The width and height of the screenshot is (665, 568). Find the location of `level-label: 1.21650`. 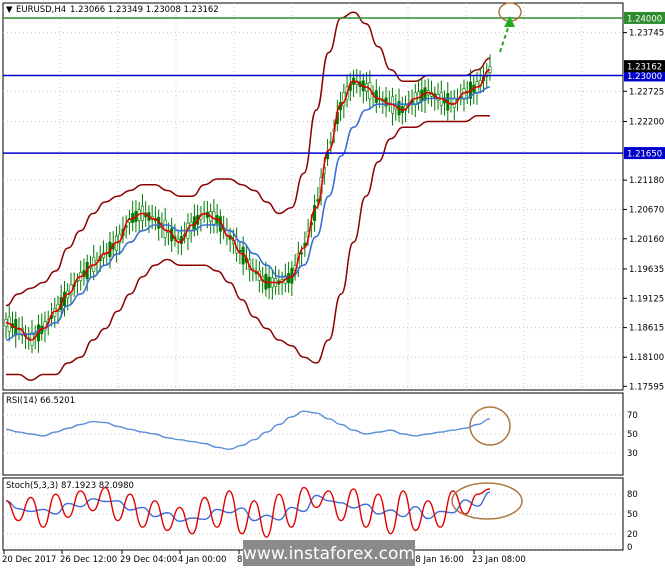

level-label: 1.21650 is located at coordinates (644, 155).